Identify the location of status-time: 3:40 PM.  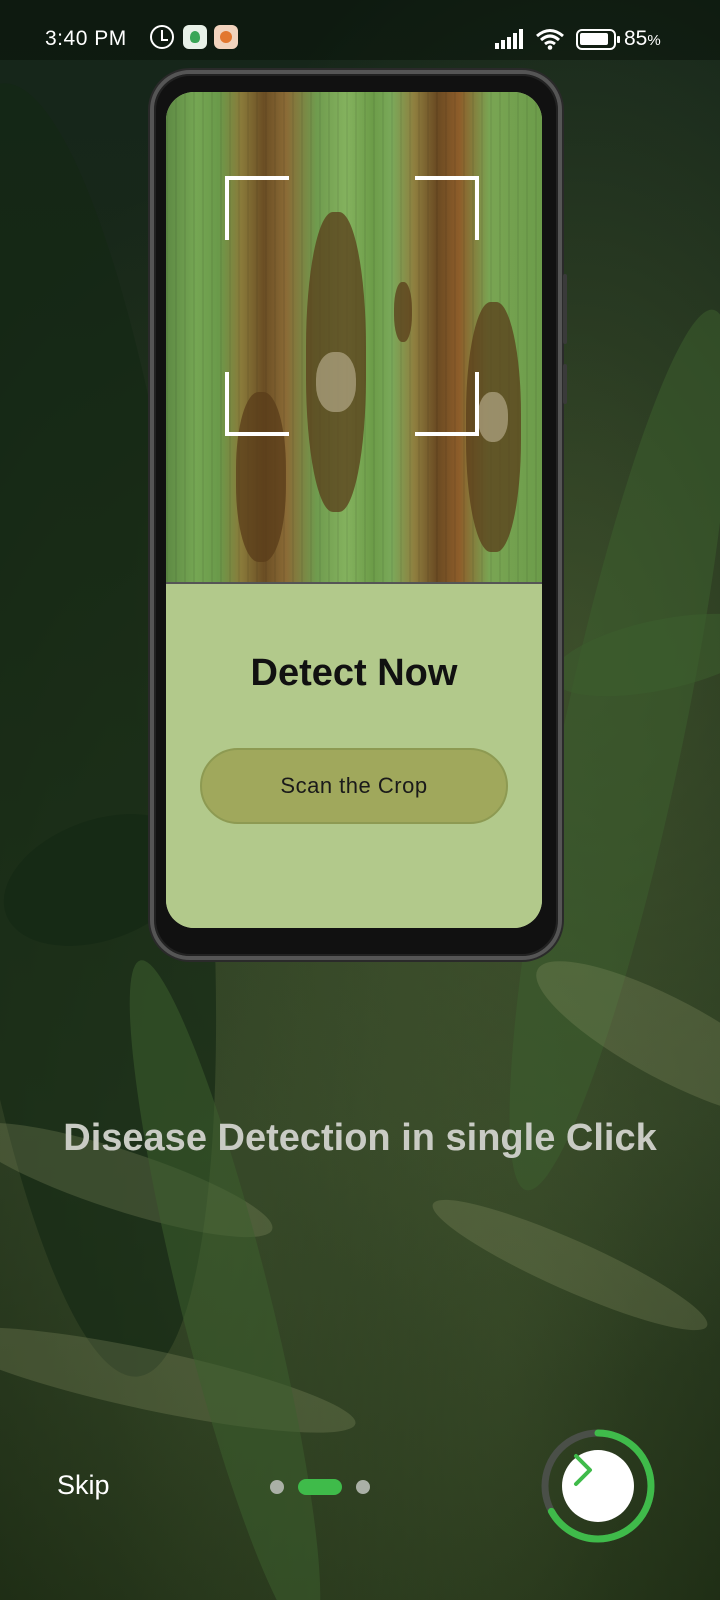
(86, 38).